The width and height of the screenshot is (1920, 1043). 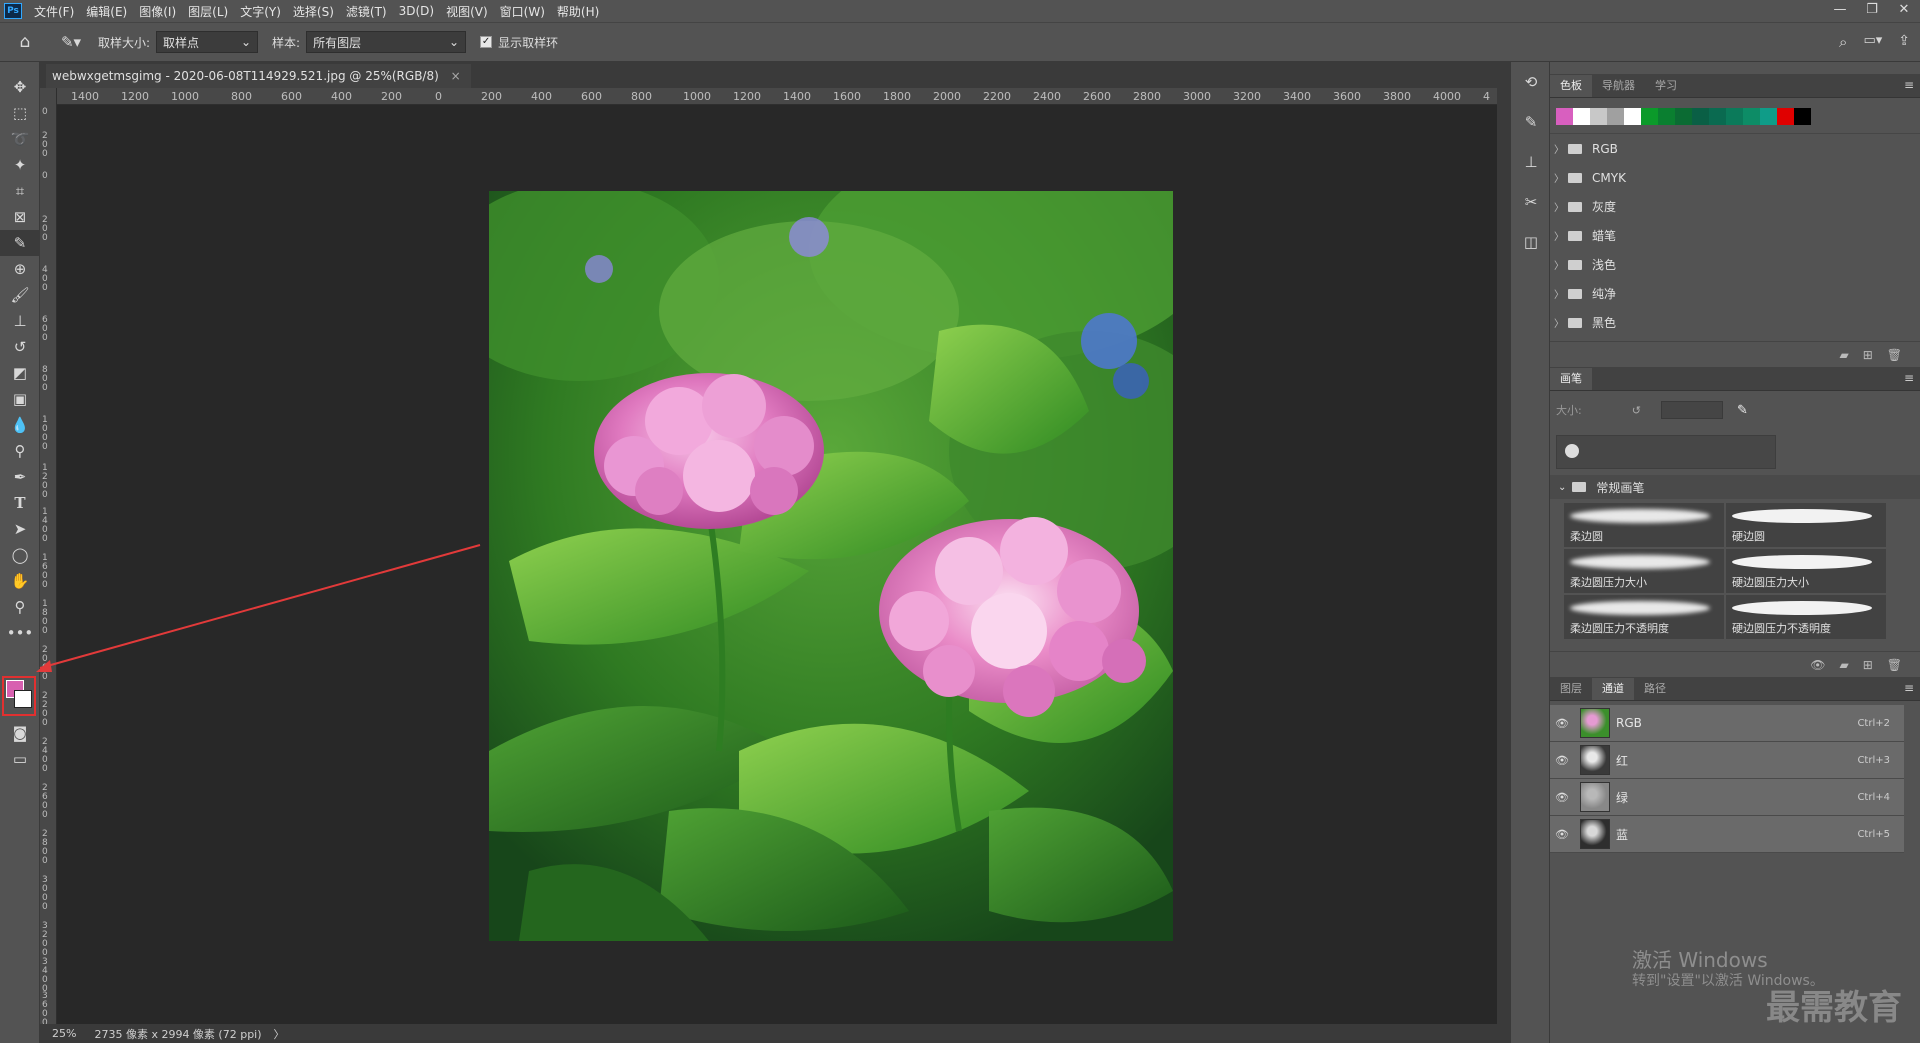 I want to click on brush-tool-icon: 🖌, so click(x=20, y=295).